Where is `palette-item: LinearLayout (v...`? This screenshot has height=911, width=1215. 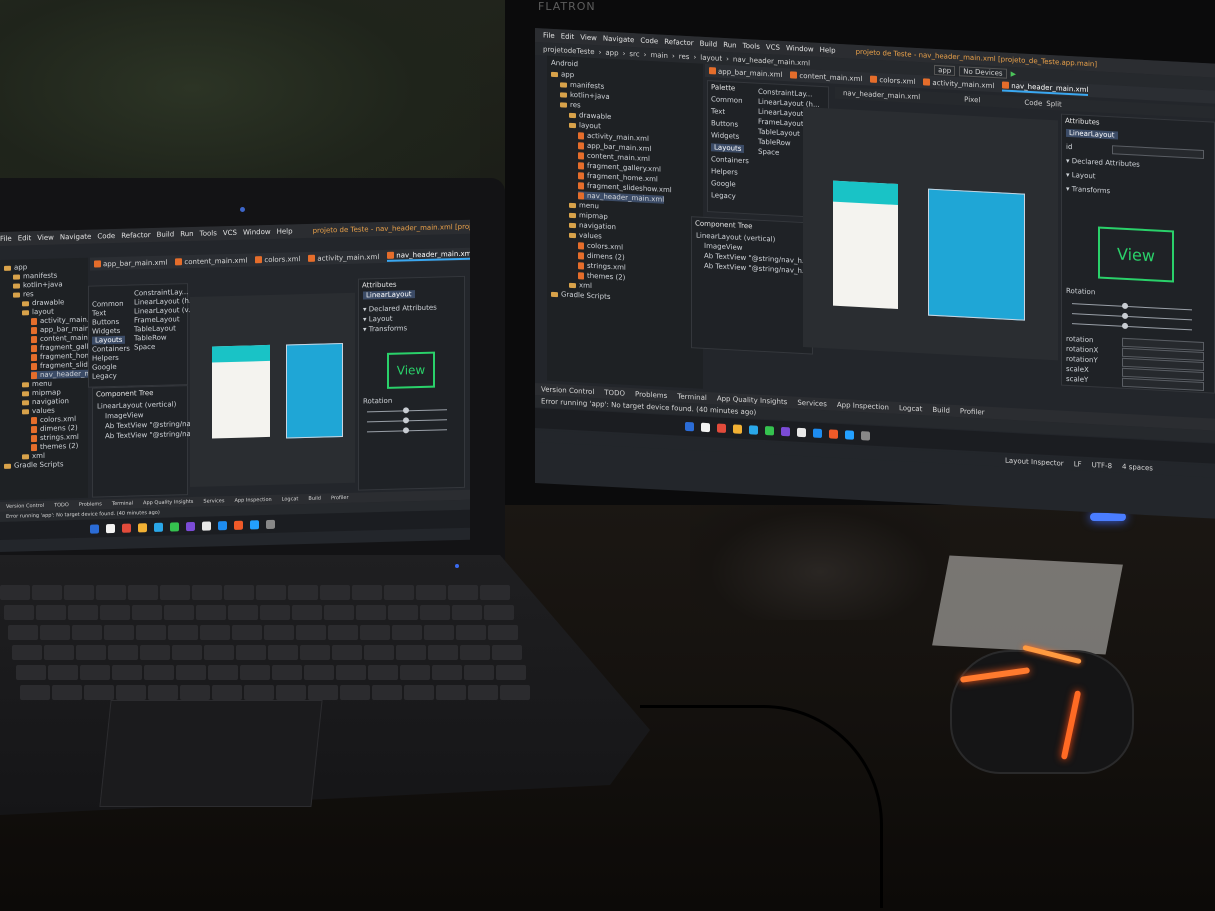
palette-item: LinearLayout (v... is located at coordinates (164, 311).